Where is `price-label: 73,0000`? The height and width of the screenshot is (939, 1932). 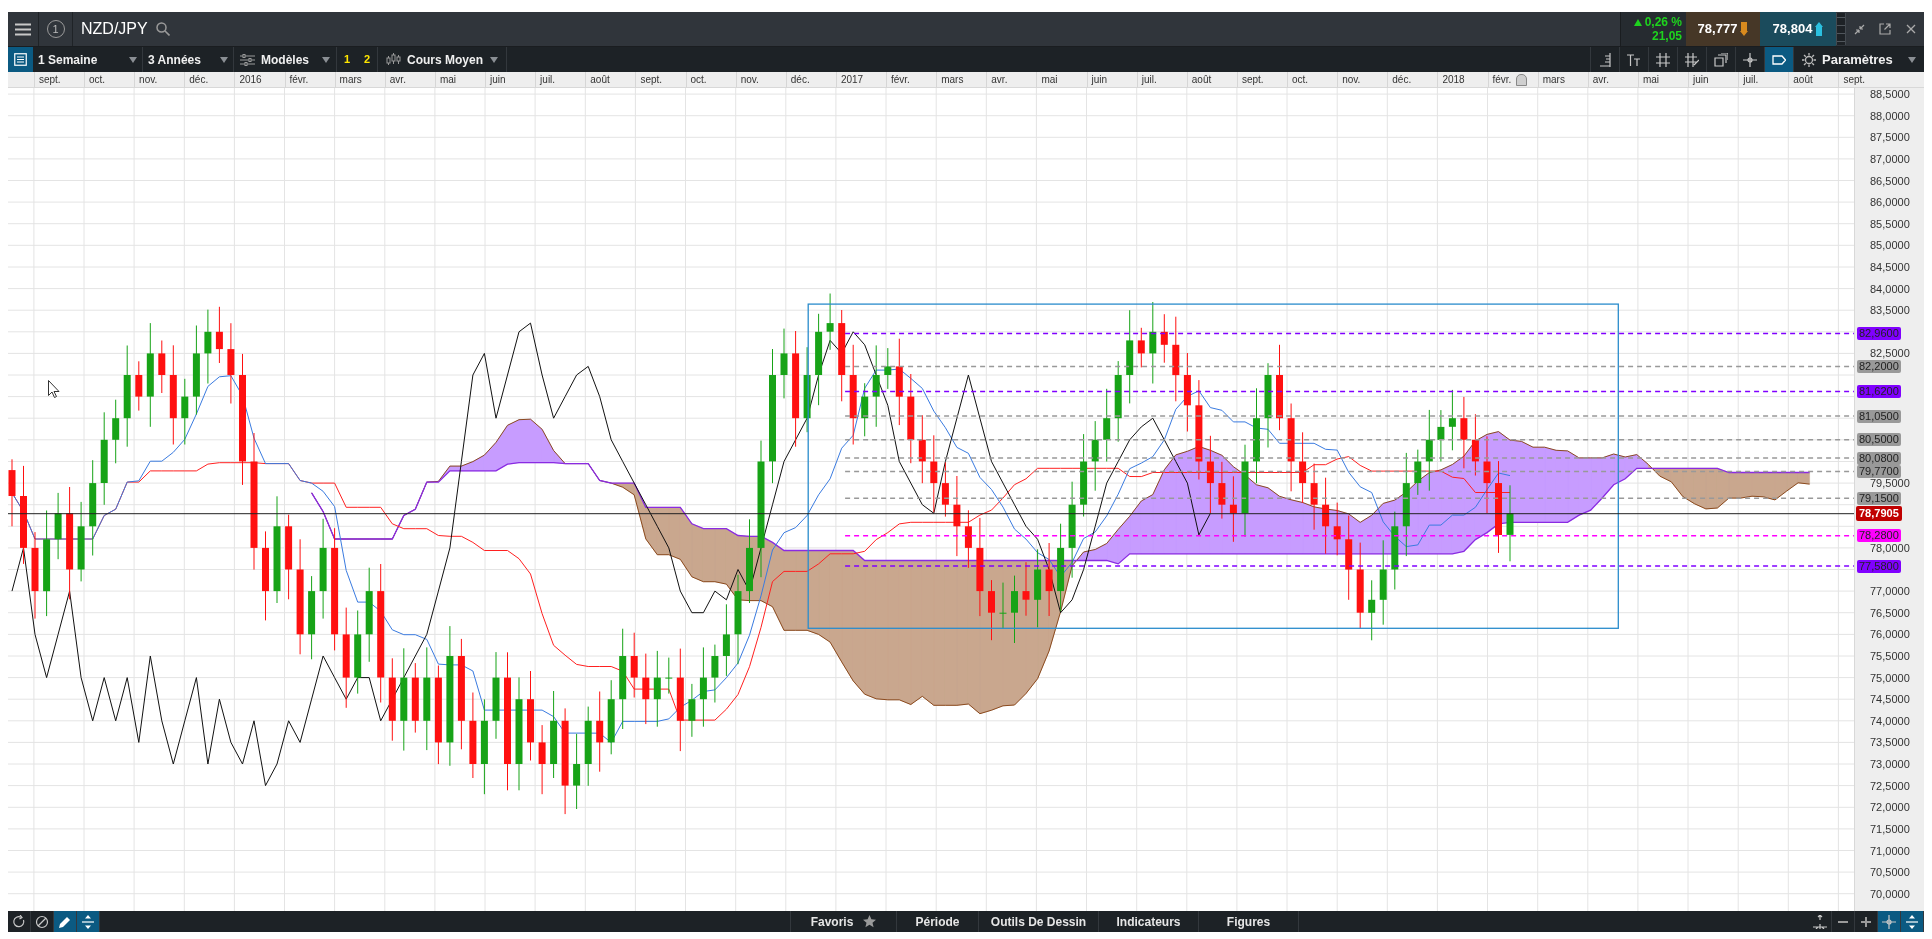
price-label: 73,0000 is located at coordinates (1890, 764).